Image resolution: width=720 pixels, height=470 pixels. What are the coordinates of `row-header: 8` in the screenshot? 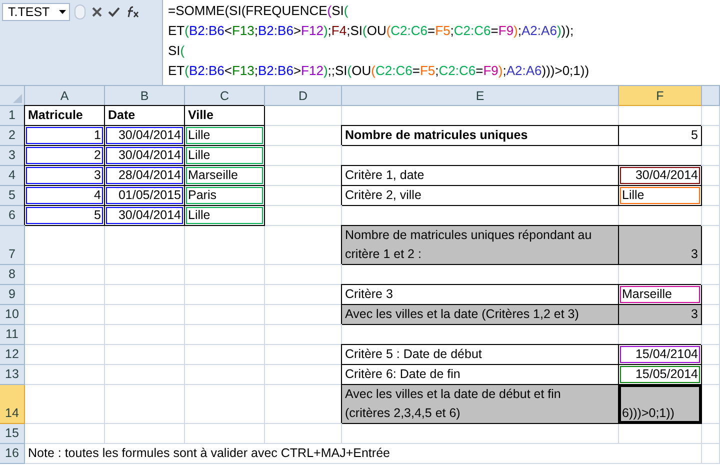 It's located at (12, 275).